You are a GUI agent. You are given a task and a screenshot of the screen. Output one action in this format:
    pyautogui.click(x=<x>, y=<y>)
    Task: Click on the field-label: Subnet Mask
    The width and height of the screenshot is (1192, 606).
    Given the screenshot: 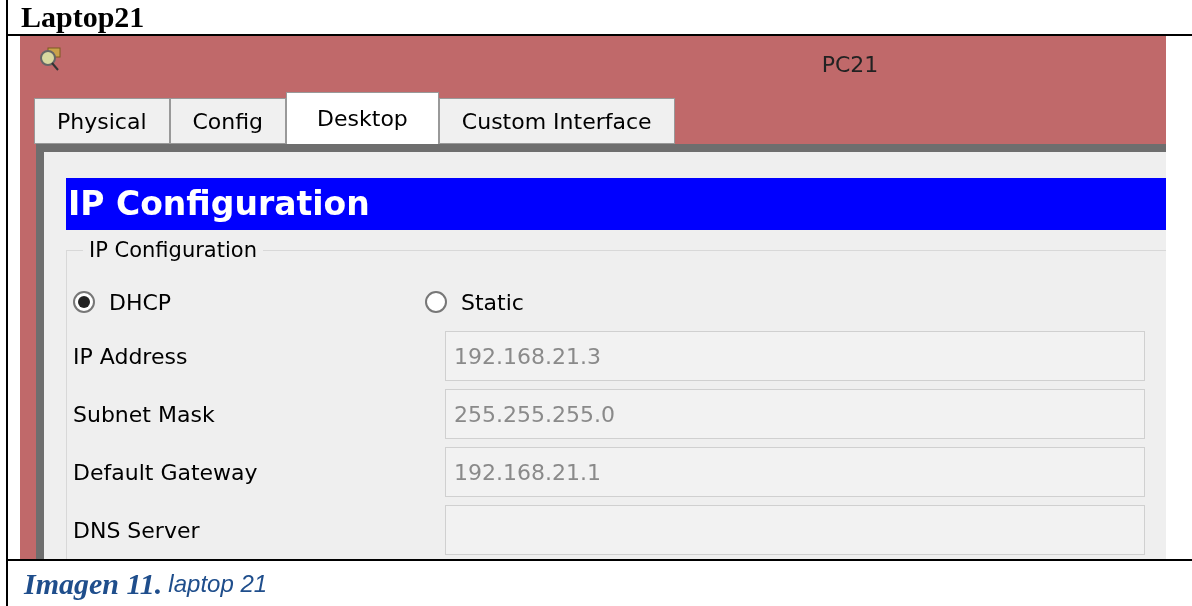 What is the action you would take?
    pyautogui.click(x=144, y=414)
    